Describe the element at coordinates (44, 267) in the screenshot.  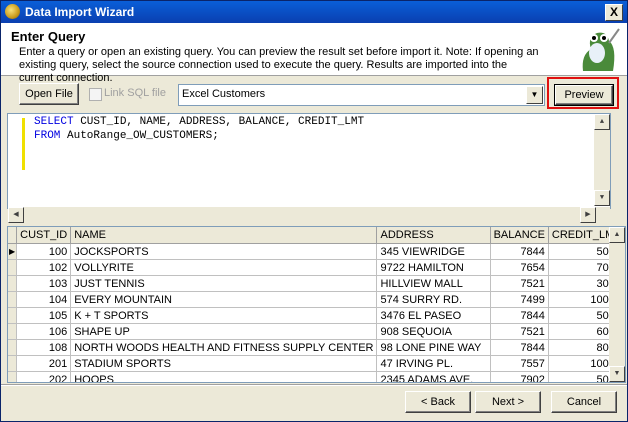
I see `table-cell: 102` at that location.